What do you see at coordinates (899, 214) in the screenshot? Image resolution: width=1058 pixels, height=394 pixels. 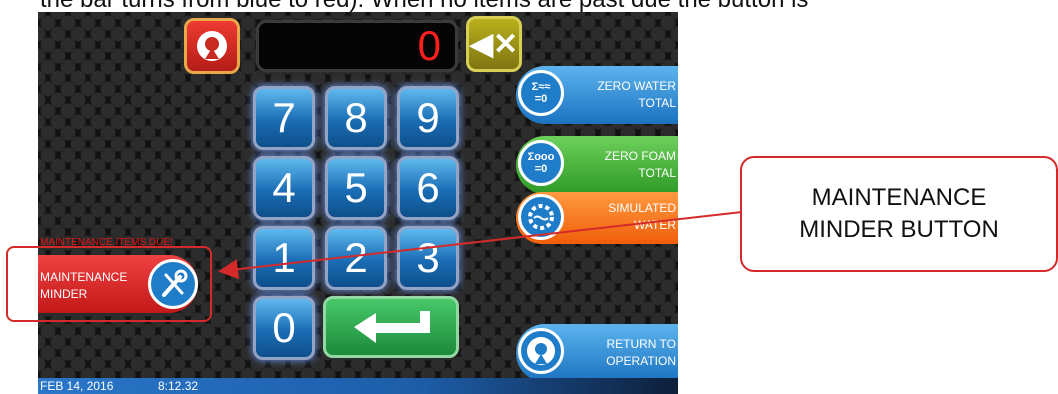 I see `callout-label: MAINTENANCE MINDER BUTTON` at bounding box center [899, 214].